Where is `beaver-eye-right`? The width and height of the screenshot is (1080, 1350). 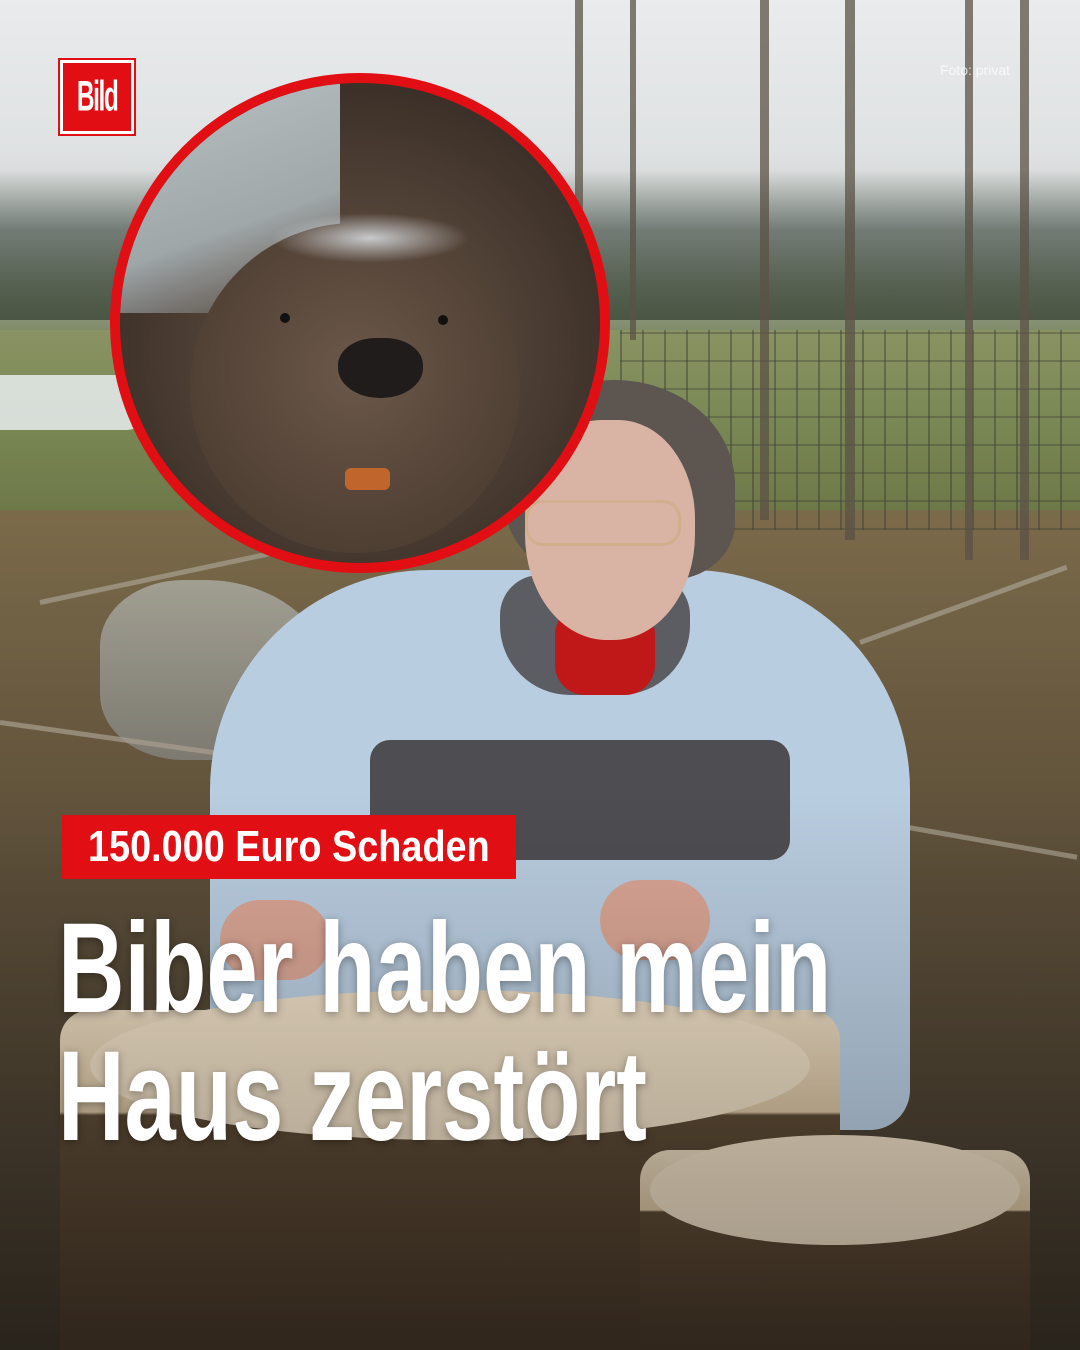
beaver-eye-right is located at coordinates (443, 320).